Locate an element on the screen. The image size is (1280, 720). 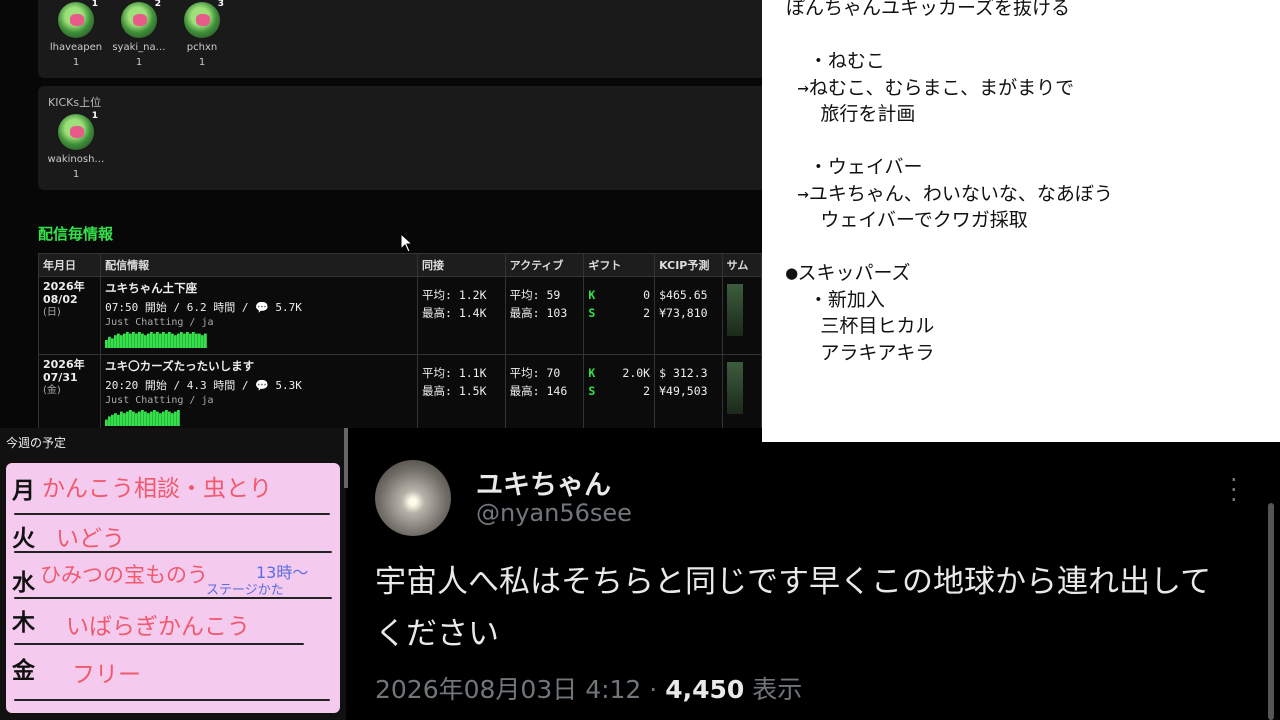
date-cell: 2026年 07/31 (金) is located at coordinates (69, 391).